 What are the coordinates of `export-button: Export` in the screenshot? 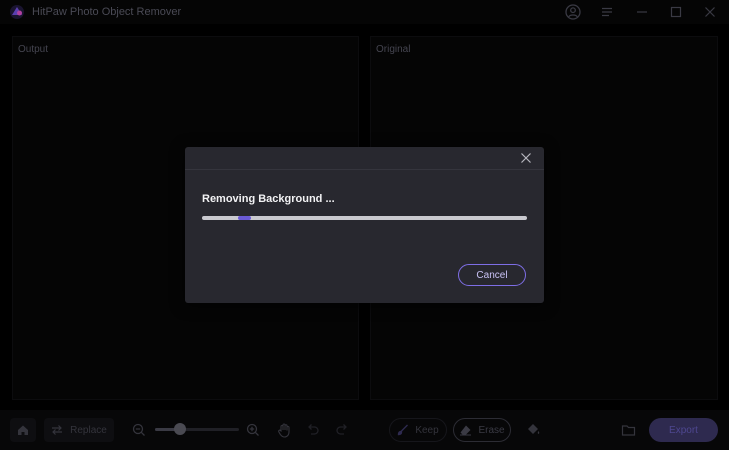 It's located at (683, 430).